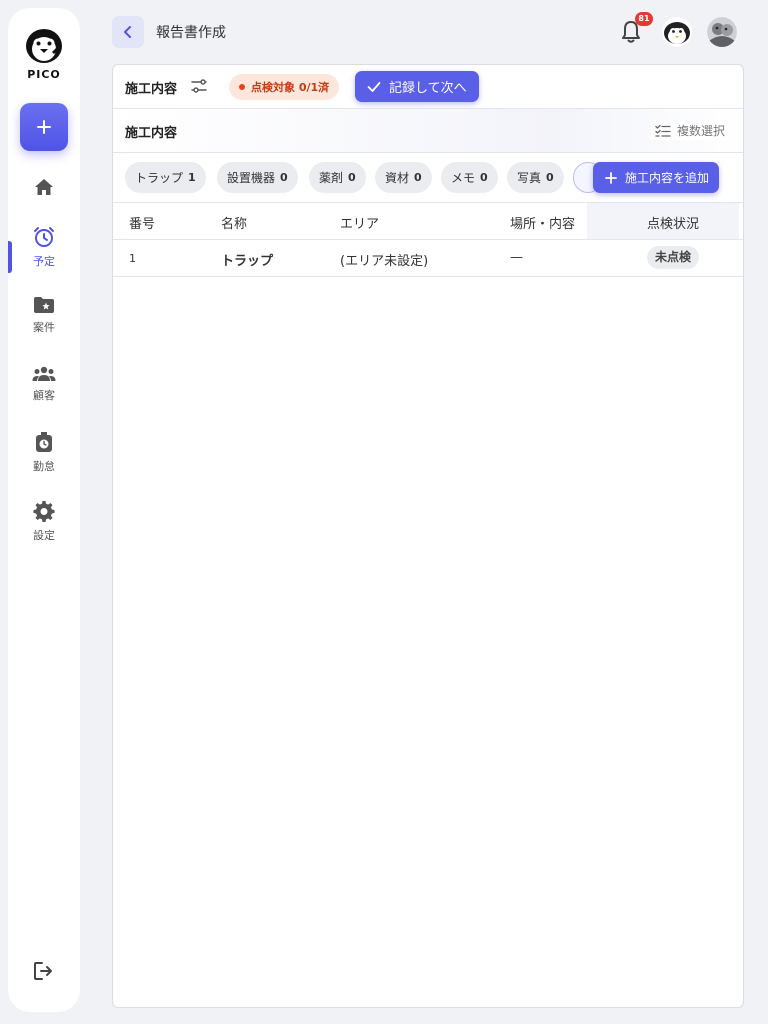 The image size is (768, 1024). I want to click on chip-trap: トラップ 1, so click(165, 177).